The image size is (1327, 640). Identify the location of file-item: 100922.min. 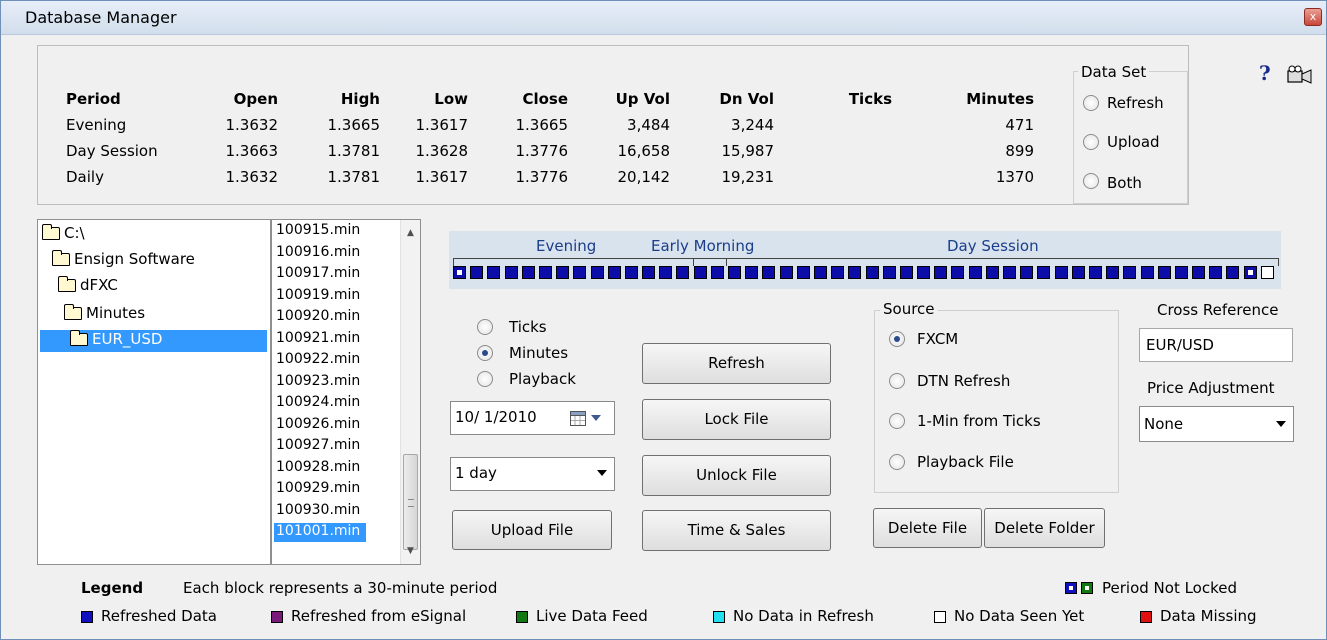
(318, 360).